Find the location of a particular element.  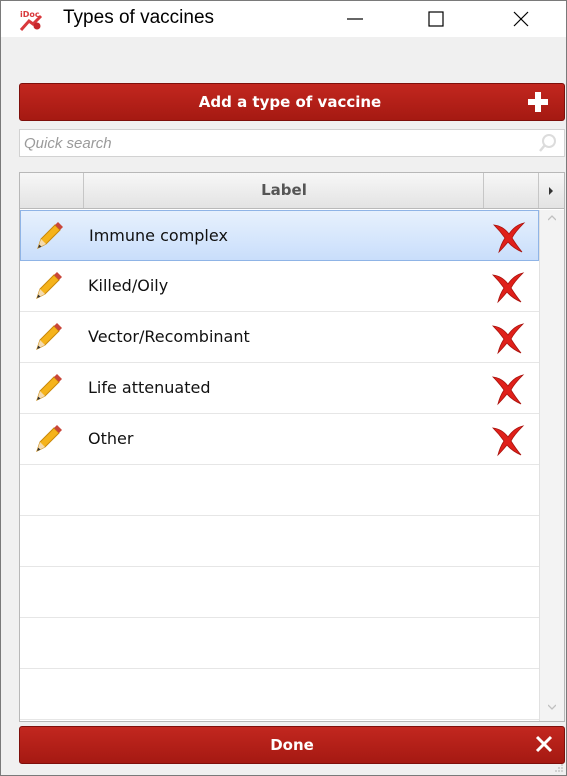

vertical-scrollbar is located at coordinates (551, 465).